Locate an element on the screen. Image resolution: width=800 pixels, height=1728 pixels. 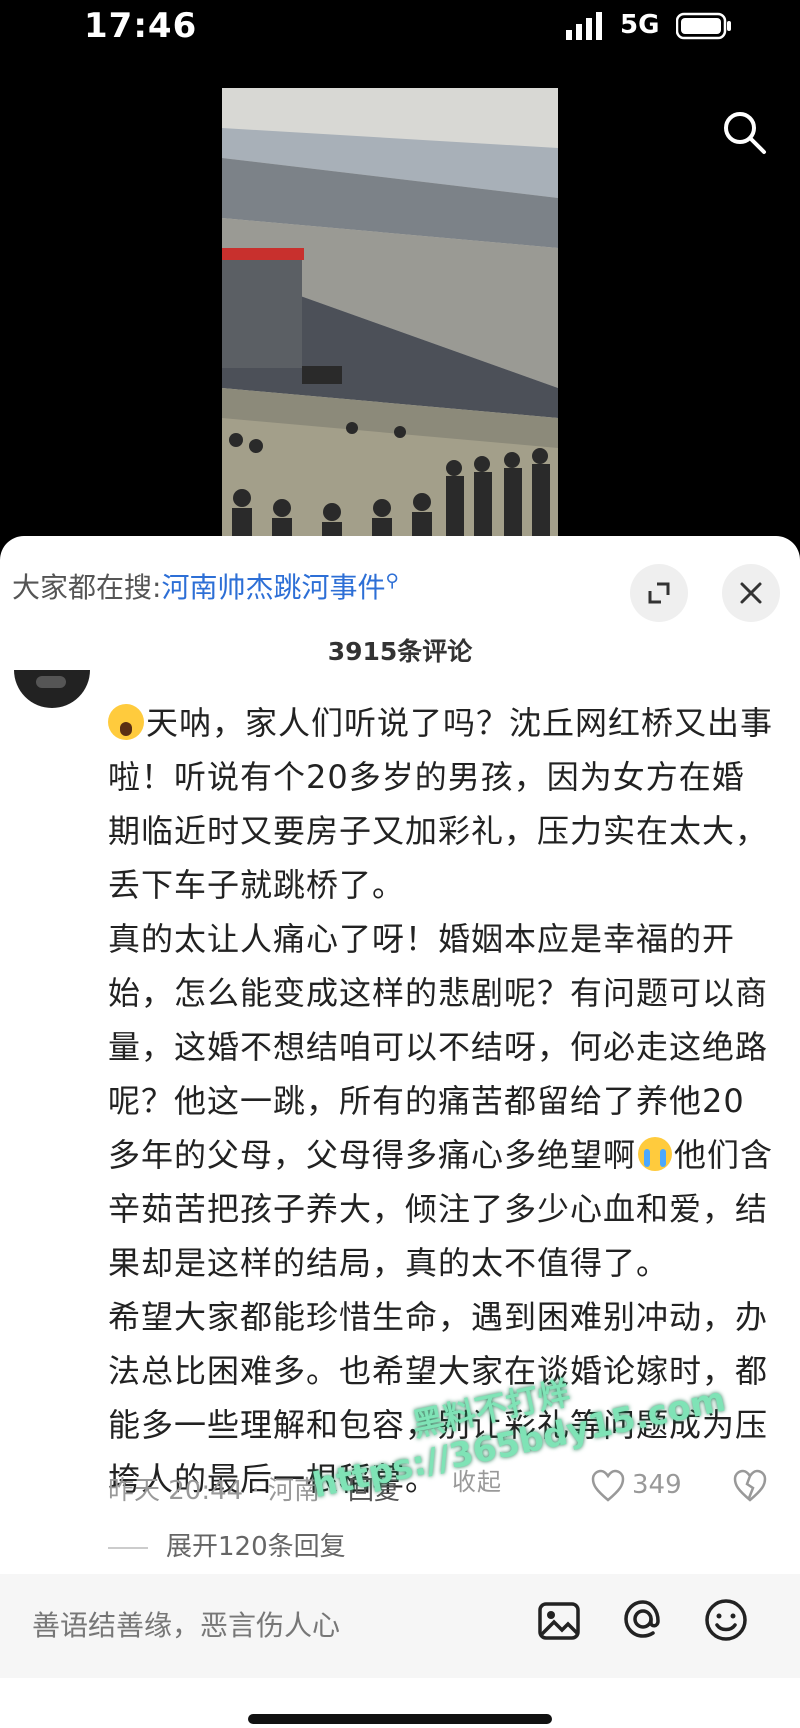
trending-search-keyword: 河南帅杰跳河事件 is located at coordinates (273, 587).